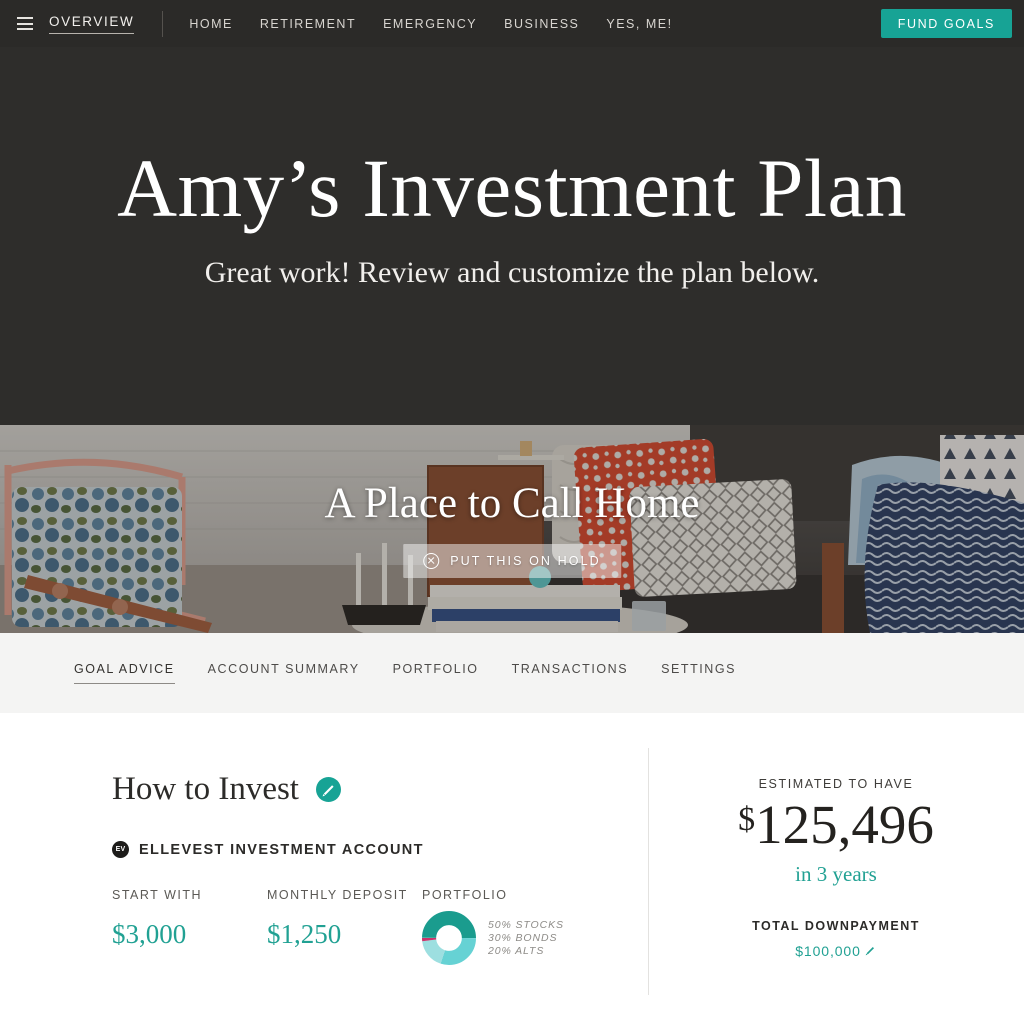 Image resolution: width=1024 pixels, height=1029 pixels. I want to click on account-name-label: ELLEVEST INVESTMENT ACCOUNT, so click(281, 849).